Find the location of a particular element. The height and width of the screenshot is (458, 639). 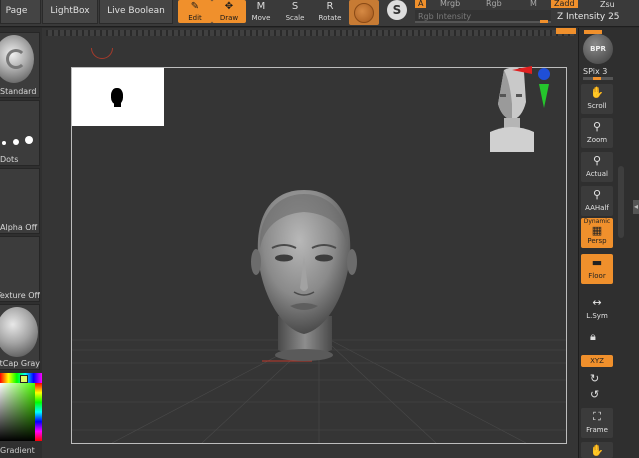

floor-icon: ▬ is located at coordinates (597, 262).